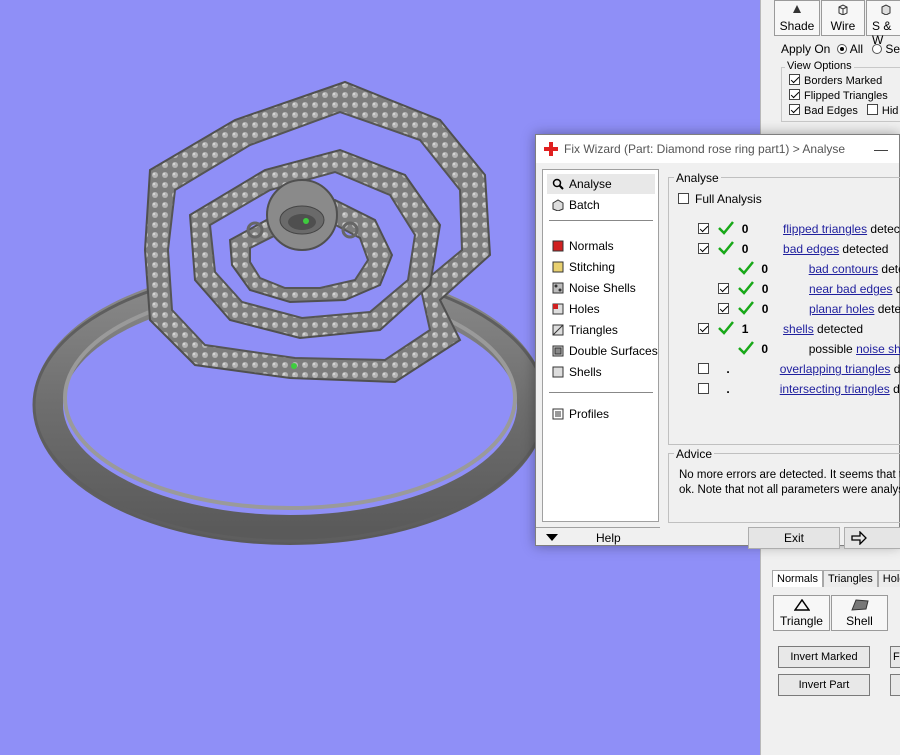 This screenshot has height=755, width=900. What do you see at coordinates (888, 309) in the screenshot?
I see `planar-holes-suffix: detecte` at bounding box center [888, 309].